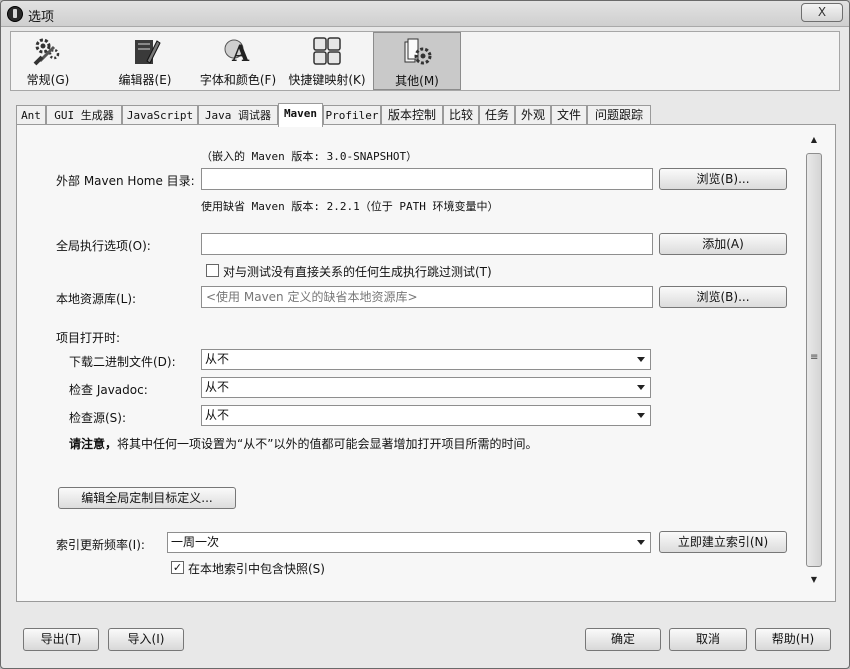 This screenshot has width=850, height=669. Describe the element at coordinates (98, 418) in the screenshot. I see `check-sources-label: 检查源(S):` at that location.